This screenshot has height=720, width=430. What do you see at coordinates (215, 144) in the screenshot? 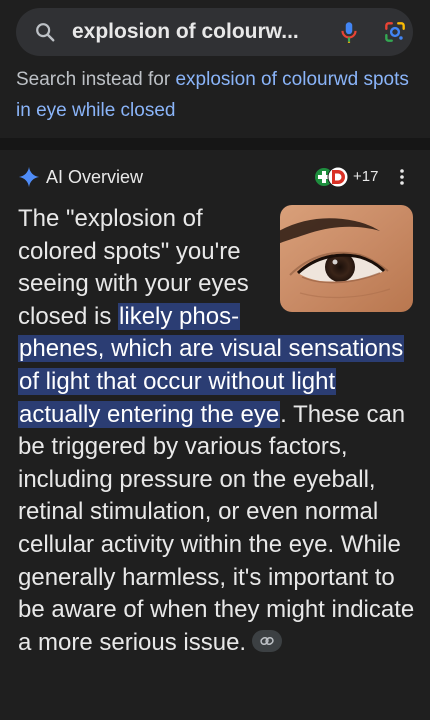
I see `section-divider` at bounding box center [215, 144].